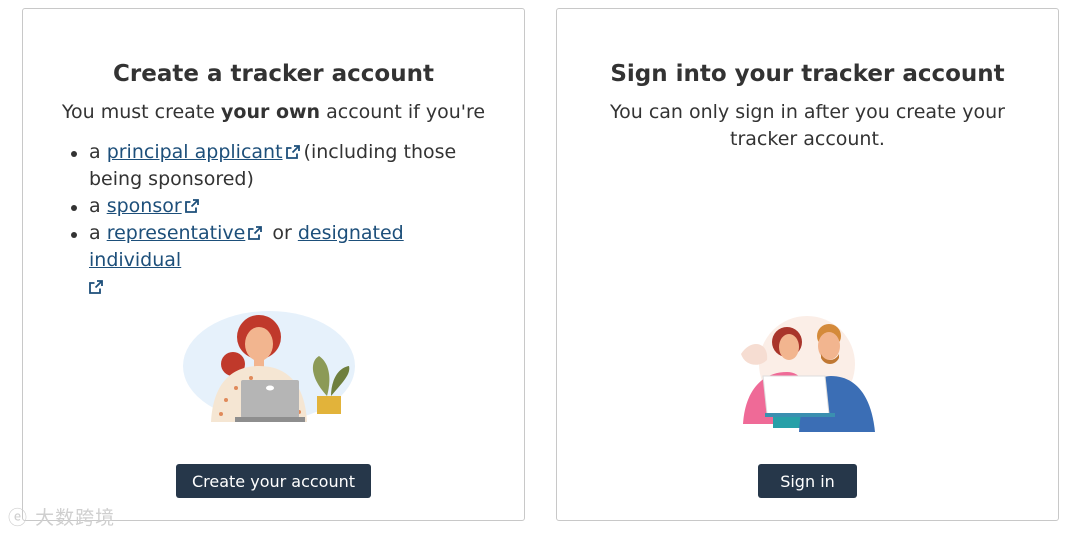 The image size is (1080, 537). What do you see at coordinates (280, 206) in the screenshot?
I see `list-item-sponsor: a sponsor` at bounding box center [280, 206].